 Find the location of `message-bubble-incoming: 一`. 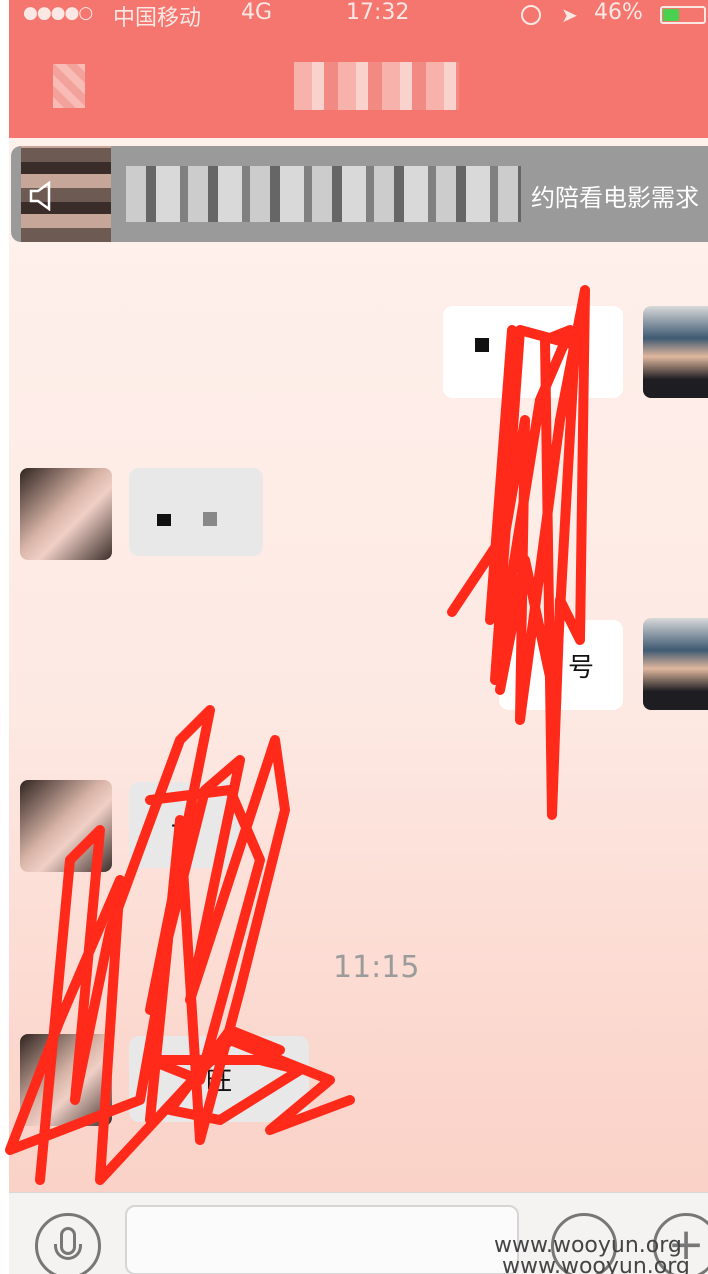

message-bubble-incoming: 一 is located at coordinates (184, 825).